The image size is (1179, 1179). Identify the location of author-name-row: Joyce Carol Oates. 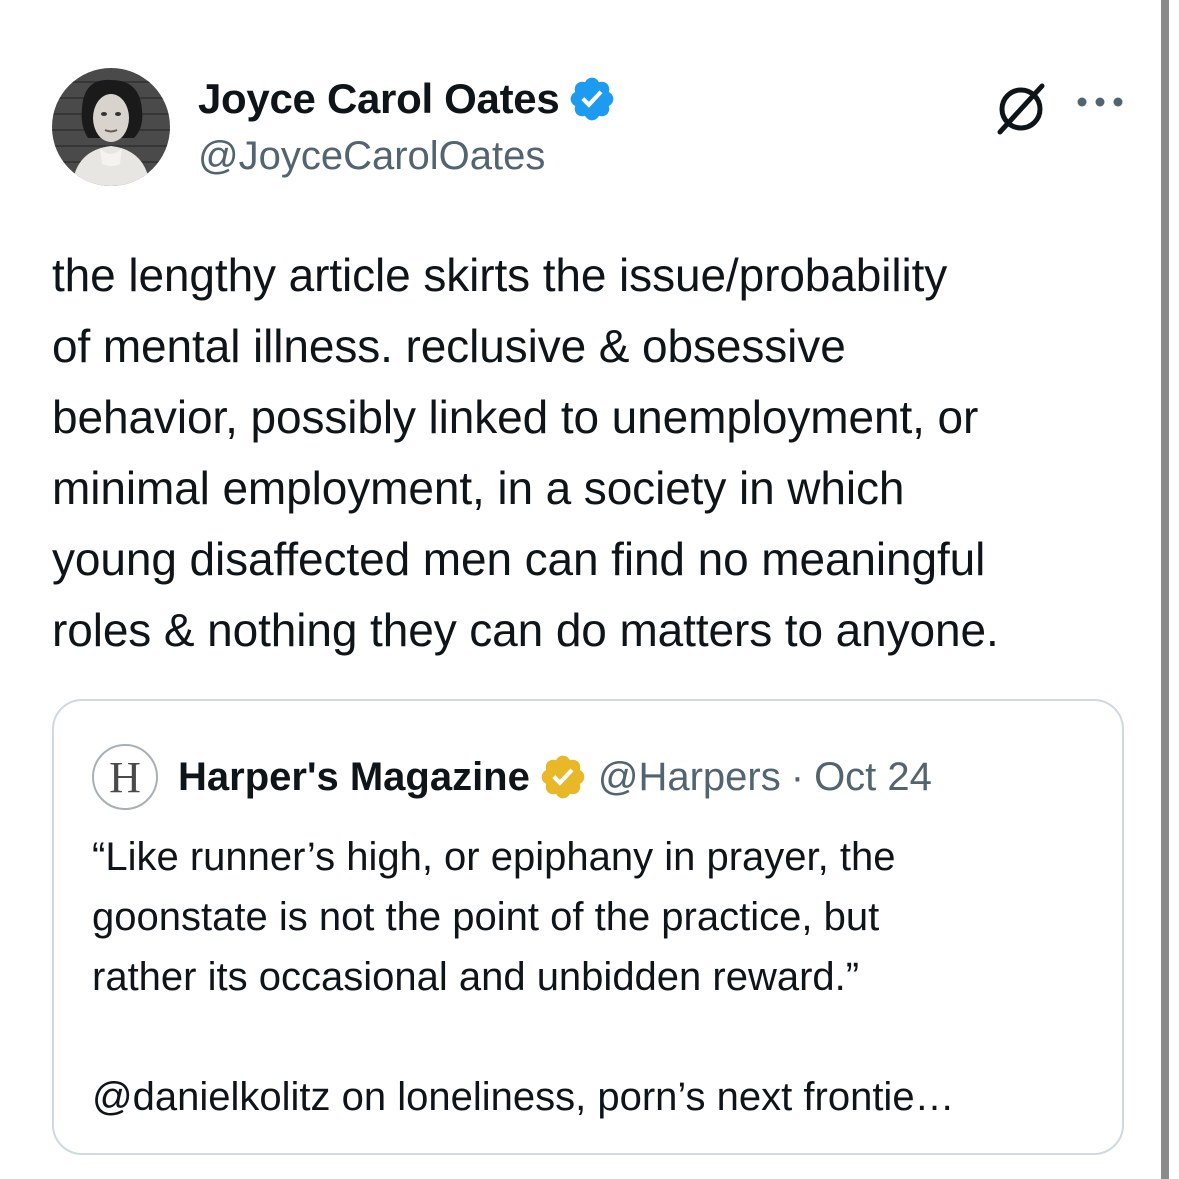
(407, 99).